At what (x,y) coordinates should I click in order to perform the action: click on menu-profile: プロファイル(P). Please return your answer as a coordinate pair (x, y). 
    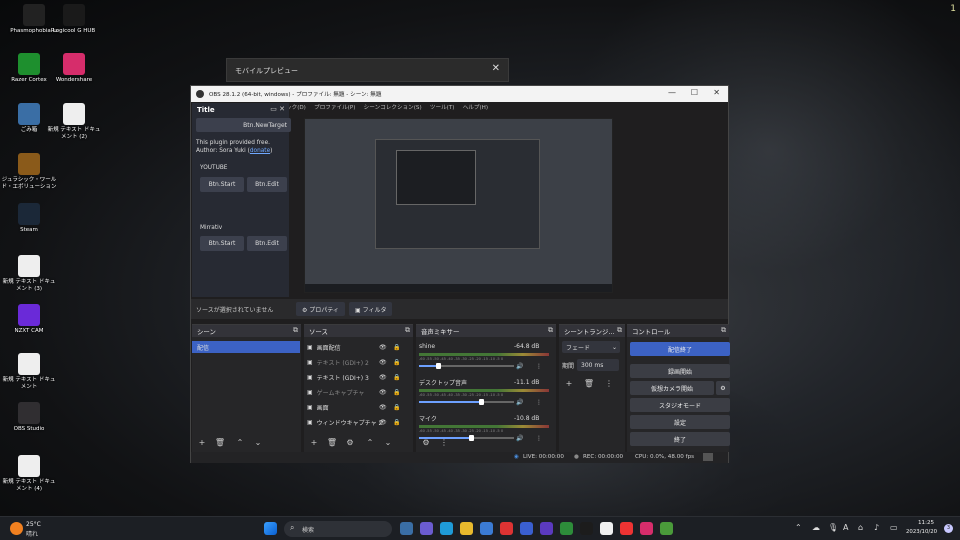
    Looking at the image, I should click on (334, 108).